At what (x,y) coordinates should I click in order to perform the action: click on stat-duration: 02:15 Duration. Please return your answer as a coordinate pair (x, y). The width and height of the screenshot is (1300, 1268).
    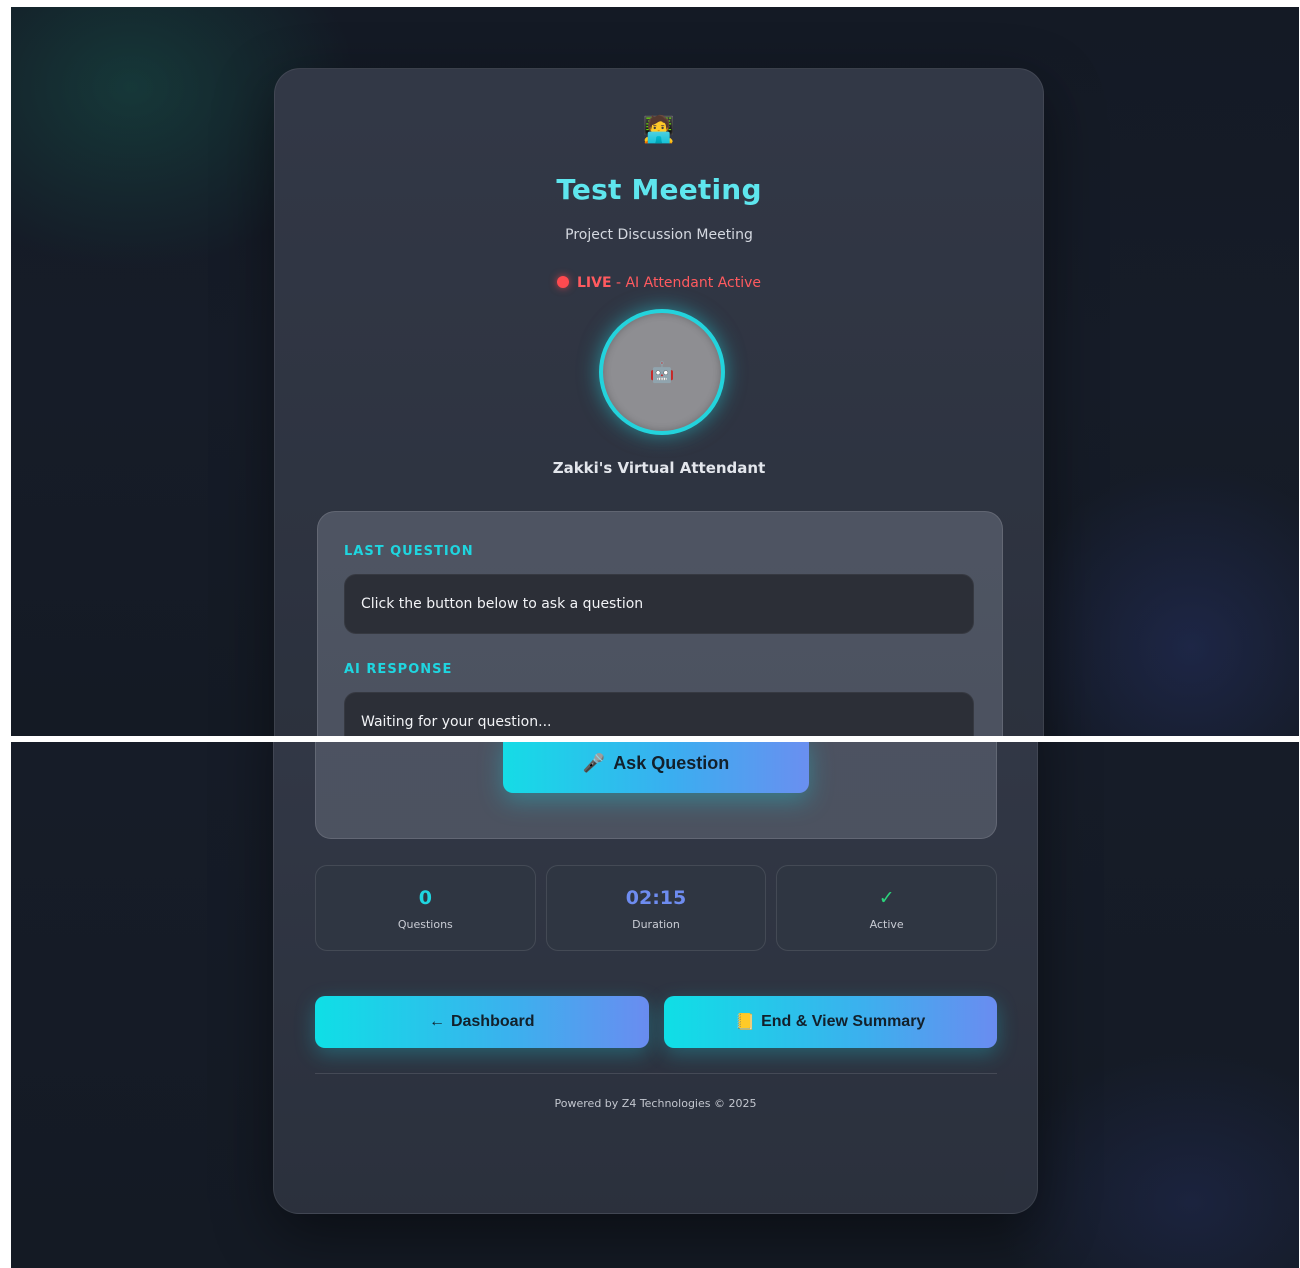
    Looking at the image, I should click on (656, 908).